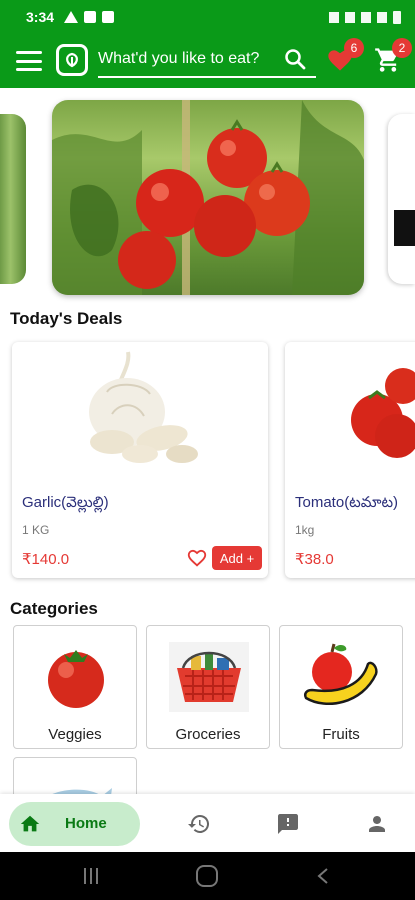  What do you see at coordinates (341, 734) in the screenshot?
I see `category-label: Fruits` at bounding box center [341, 734].